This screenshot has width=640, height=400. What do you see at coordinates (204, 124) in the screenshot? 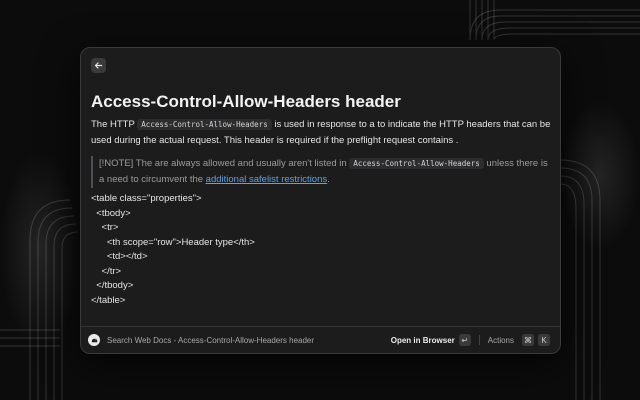
I see `intro-code: Access-Control-Allow-Headers` at bounding box center [204, 124].